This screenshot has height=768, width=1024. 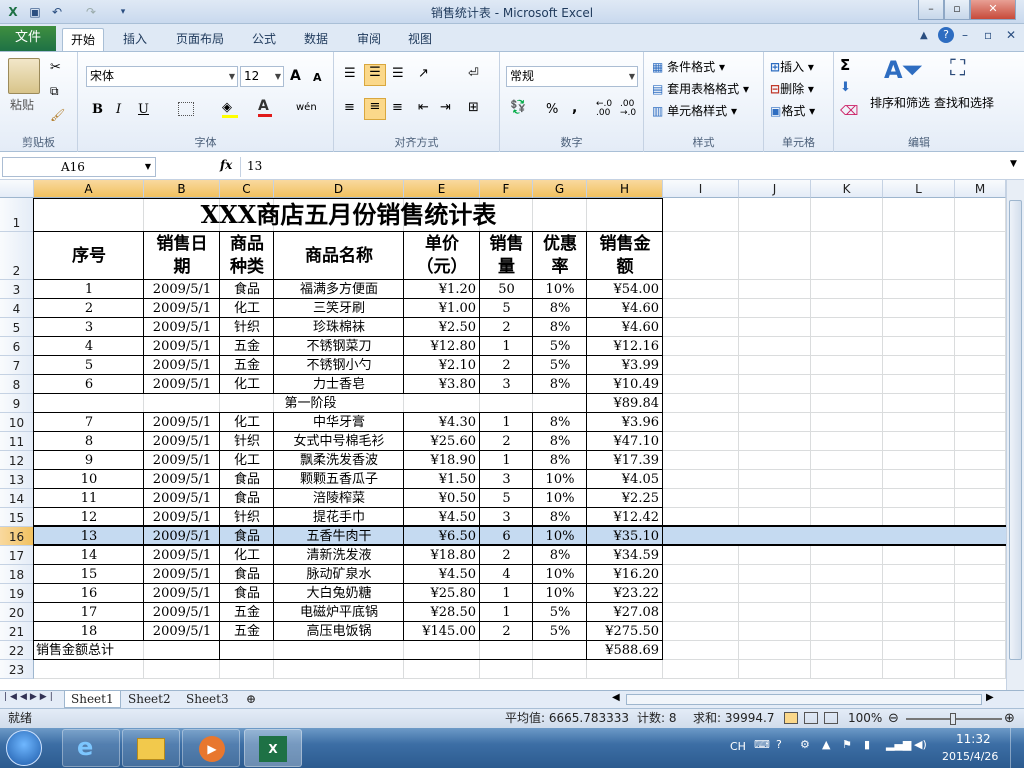 What do you see at coordinates (442, 555) in the screenshot?
I see `cell-price: ¥18.80` at bounding box center [442, 555].